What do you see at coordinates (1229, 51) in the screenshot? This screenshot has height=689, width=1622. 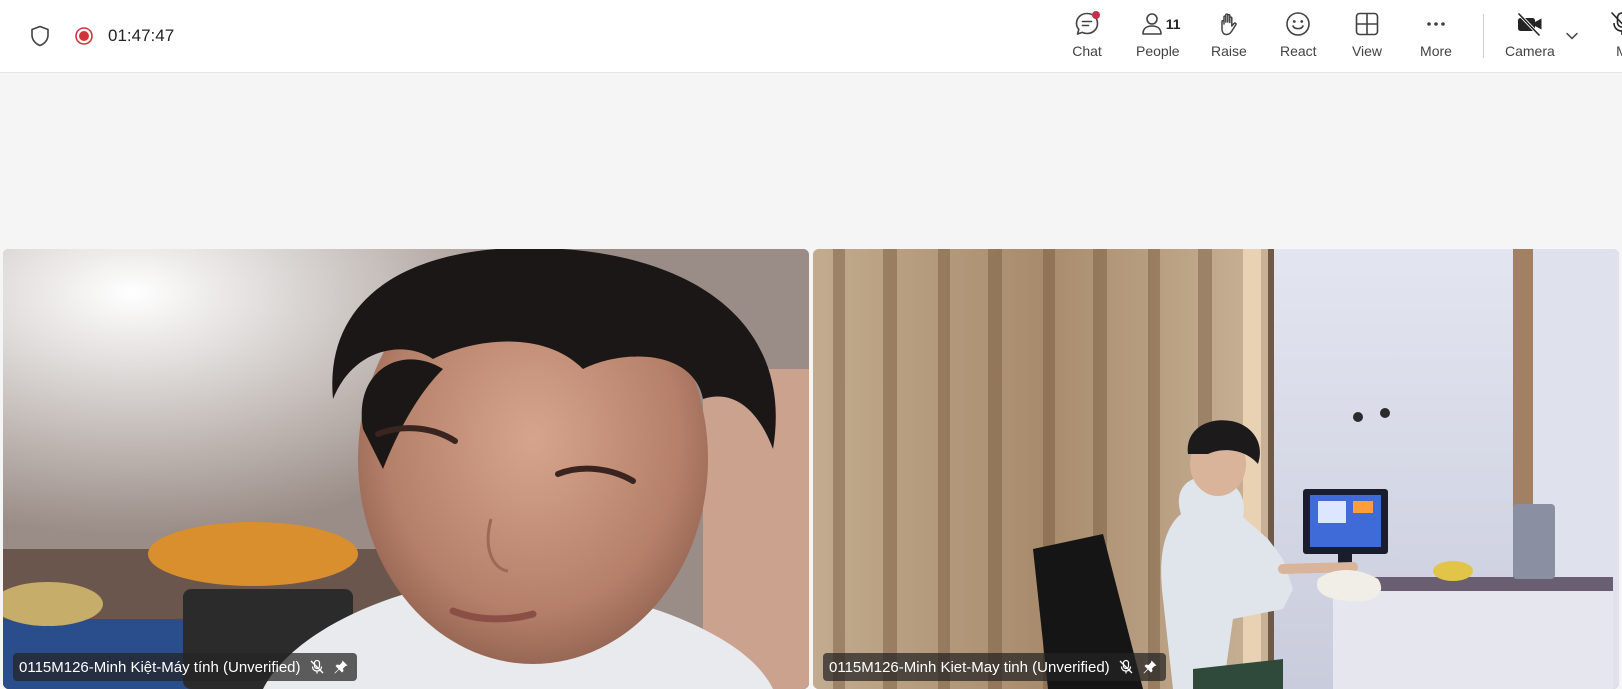 I see `raise-label: Raise` at bounding box center [1229, 51].